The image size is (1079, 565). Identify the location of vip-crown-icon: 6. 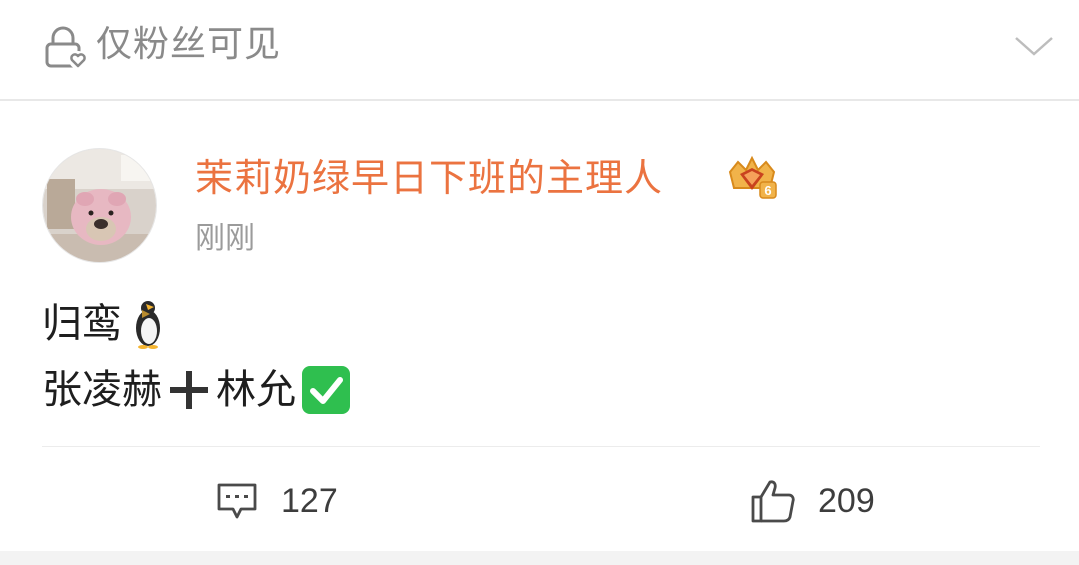
(752, 177).